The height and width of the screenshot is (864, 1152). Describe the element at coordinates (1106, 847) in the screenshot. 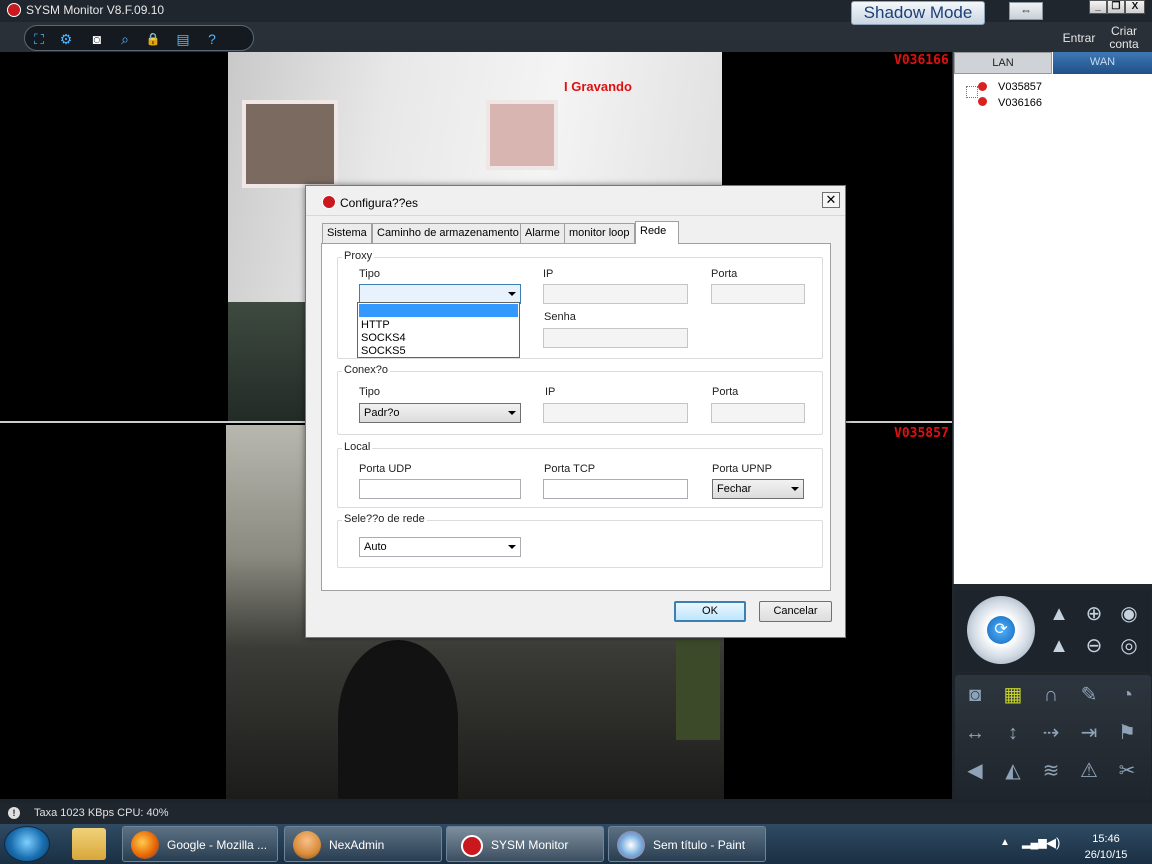

I see `system-clock: 15:46 26/10/15` at that location.